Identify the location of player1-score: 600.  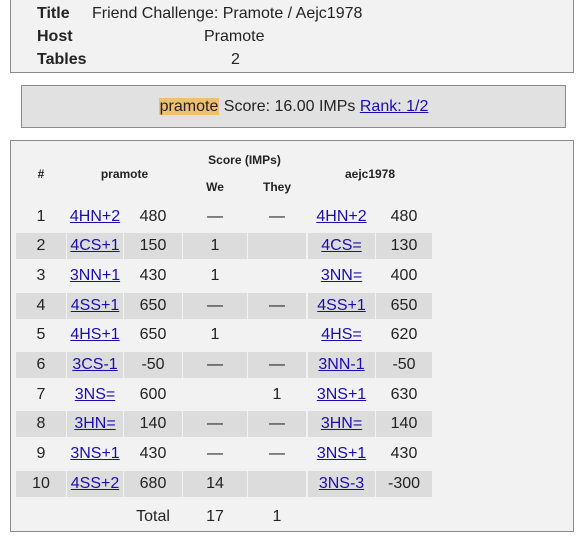
(153, 394).